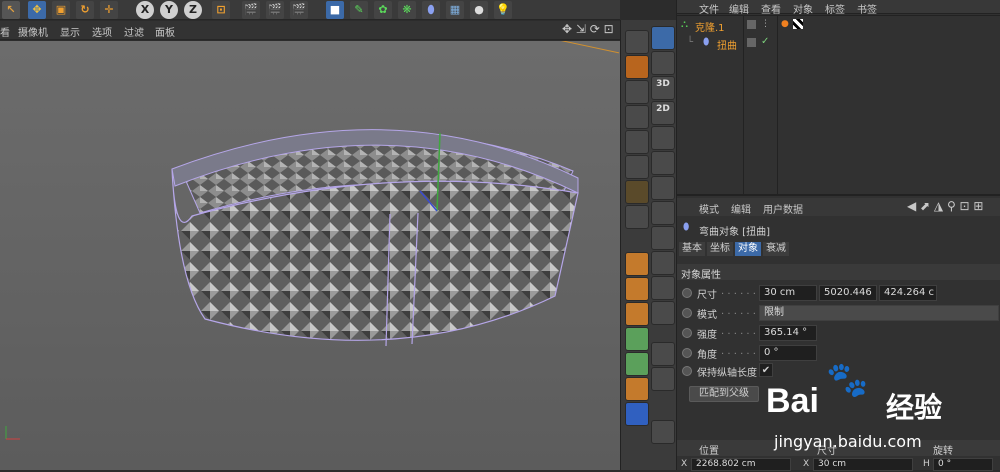  What do you see at coordinates (637, 339) in the screenshot?
I see `sculpt-icon` at bounding box center [637, 339].